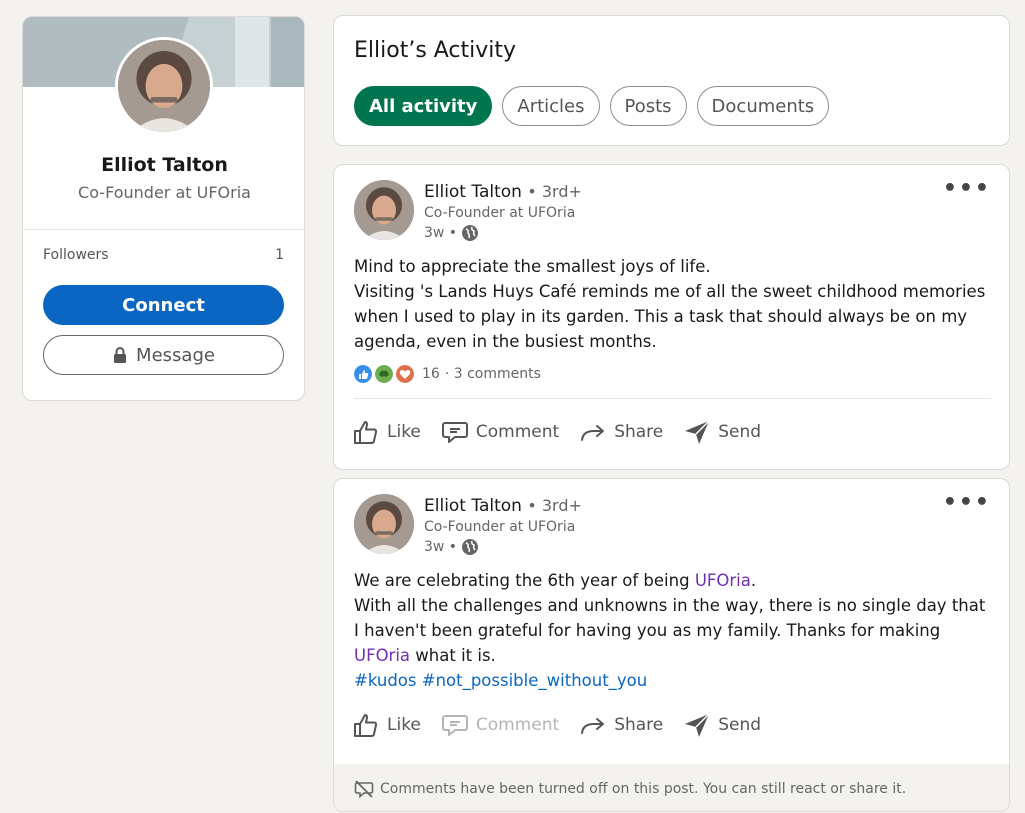 The image size is (1025, 813). Describe the element at coordinates (164, 192) in the screenshot. I see `profile-headline: Co-Founder at UFOria` at that location.